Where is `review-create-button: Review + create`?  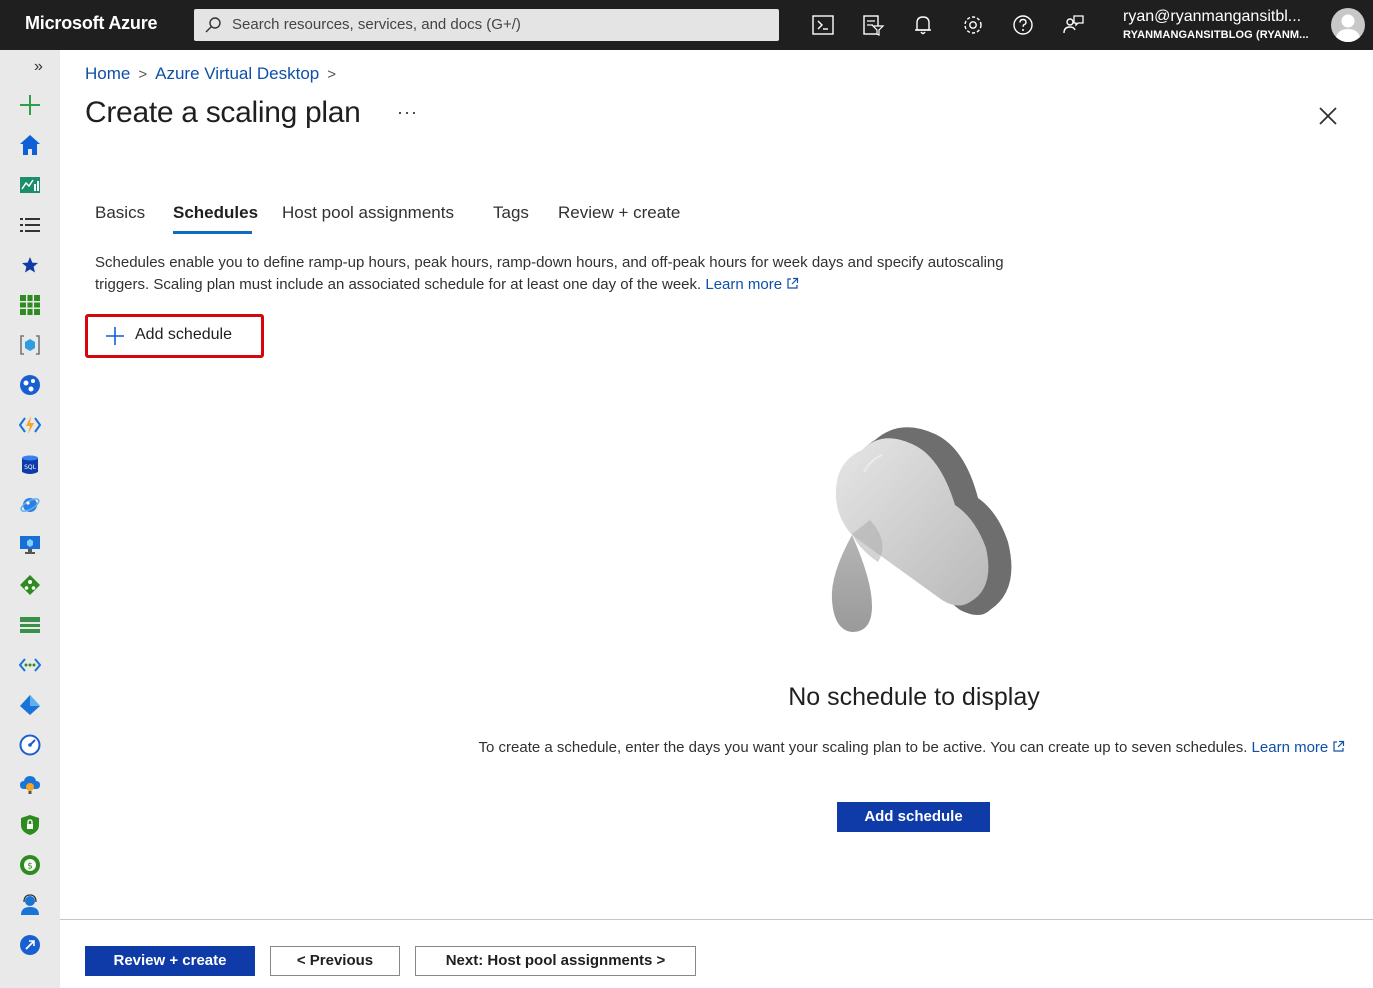 review-create-button: Review + create is located at coordinates (170, 961).